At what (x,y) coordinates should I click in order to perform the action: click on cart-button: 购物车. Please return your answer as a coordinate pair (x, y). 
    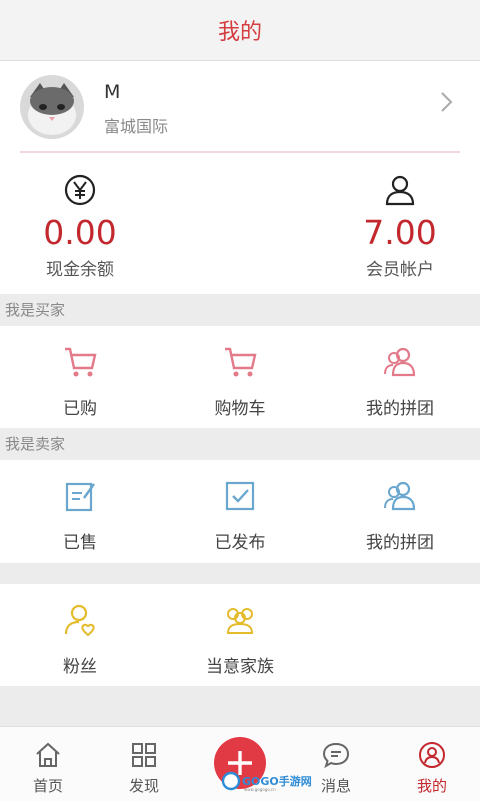
    Looking at the image, I should click on (240, 377).